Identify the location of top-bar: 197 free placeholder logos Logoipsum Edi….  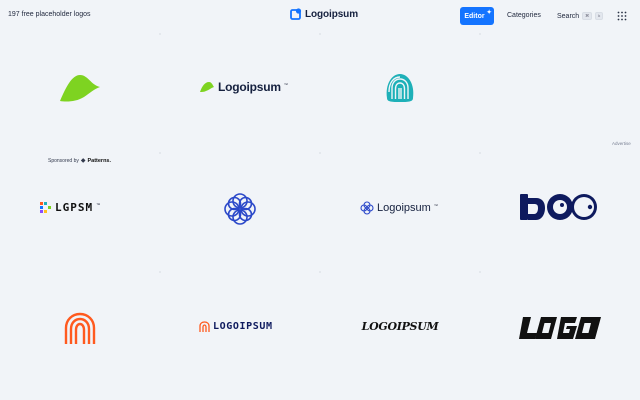
(320, 17).